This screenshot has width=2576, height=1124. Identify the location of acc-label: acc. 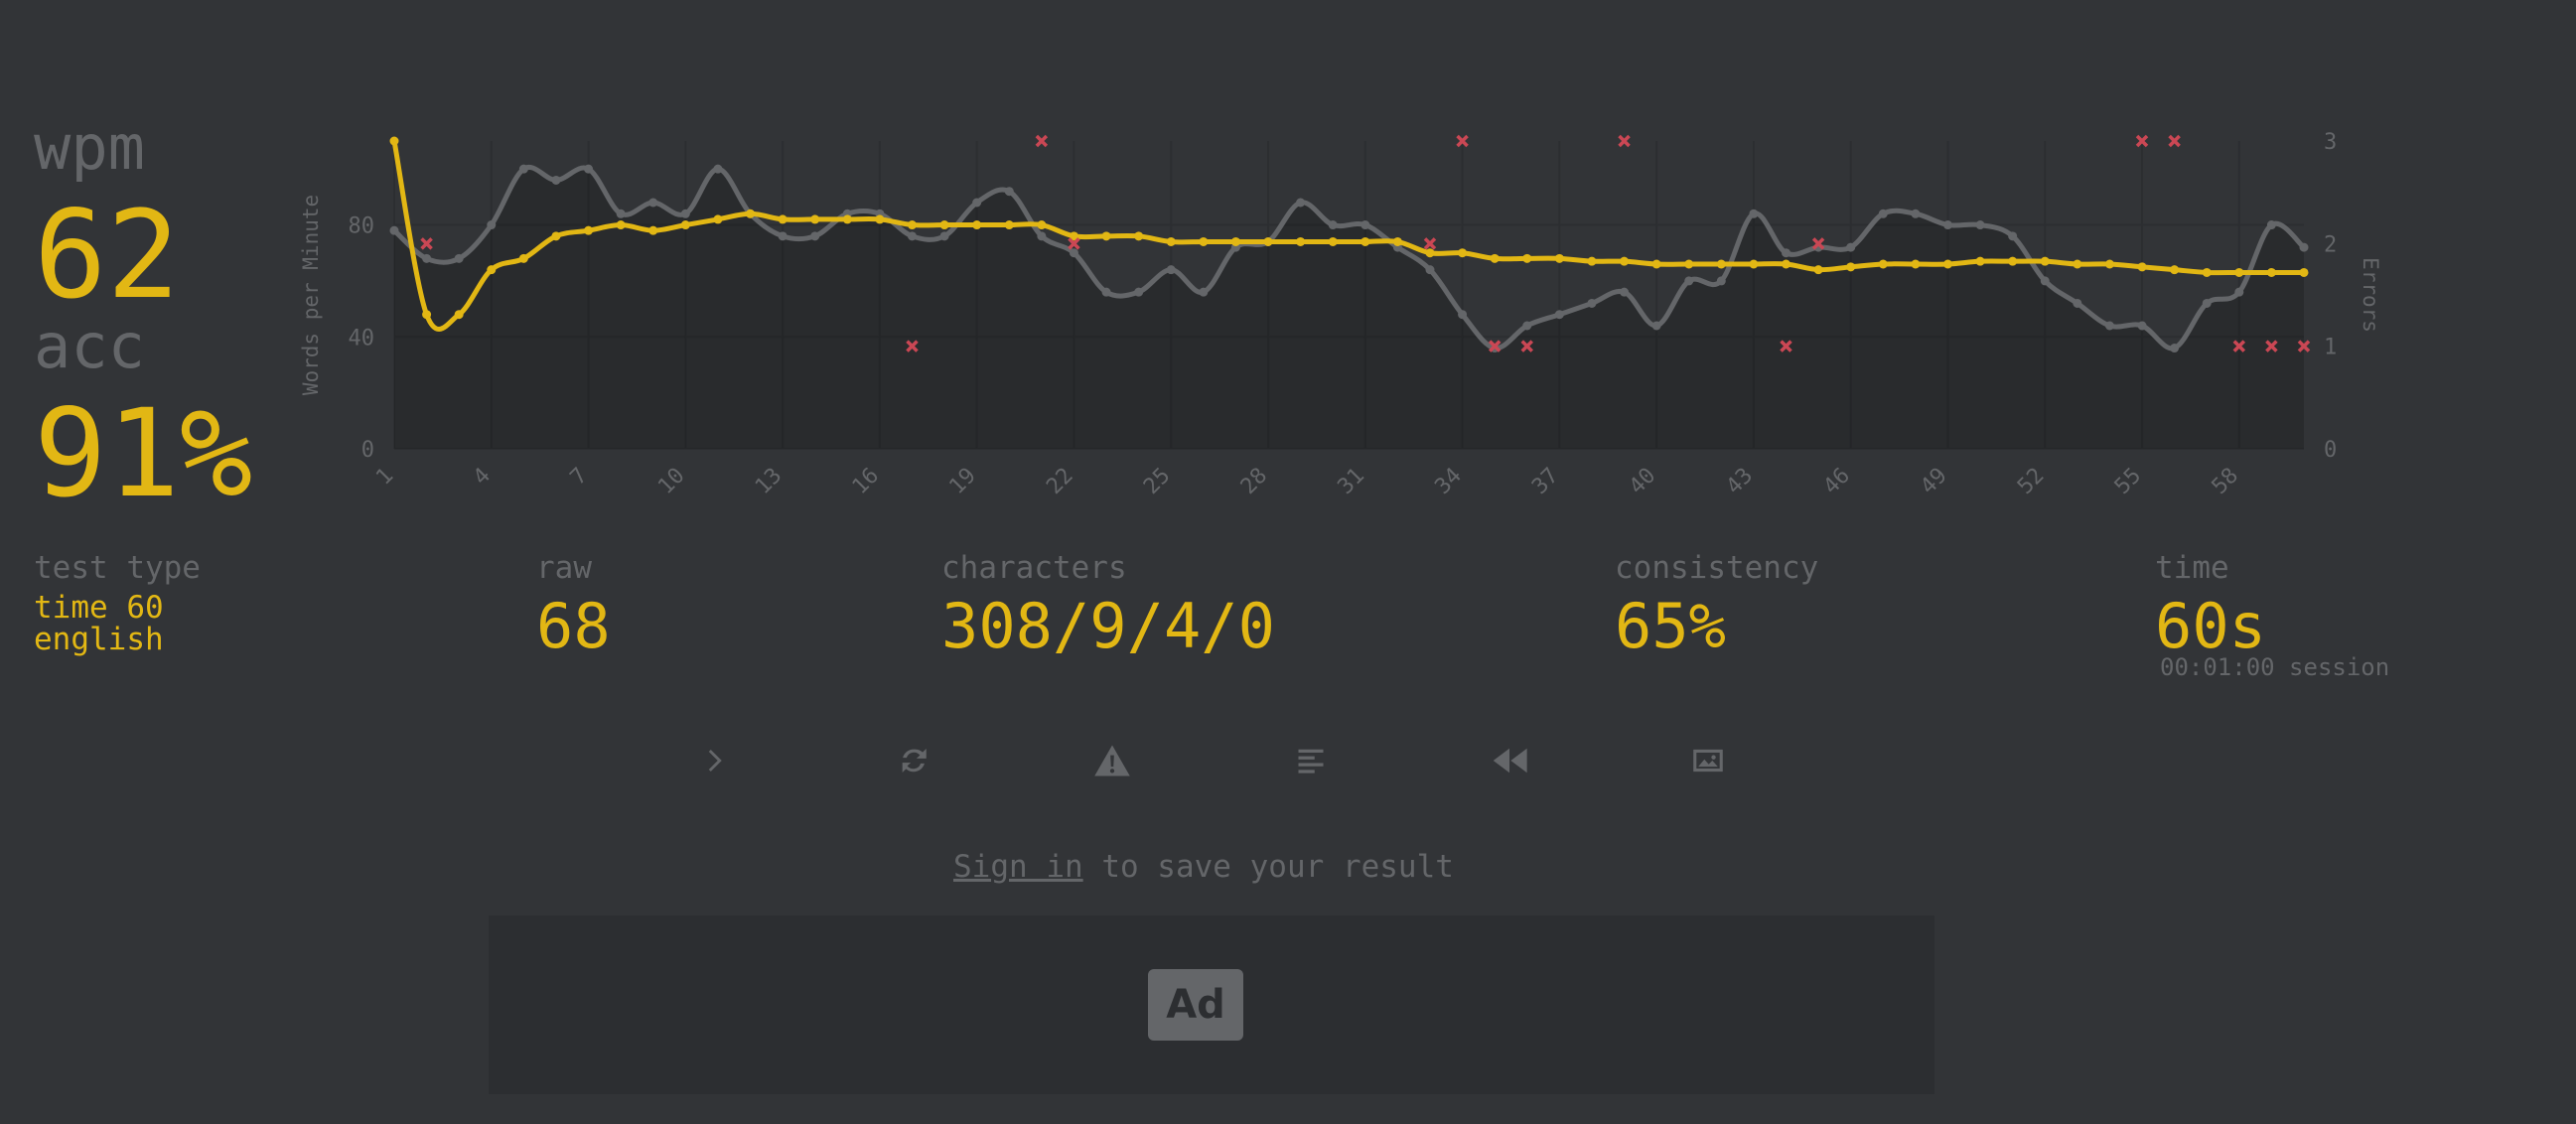
(90, 346).